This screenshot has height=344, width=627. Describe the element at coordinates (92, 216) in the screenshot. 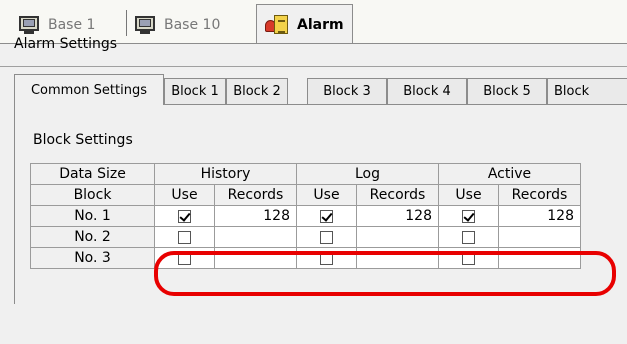

I see `block-label: No. 1` at that location.